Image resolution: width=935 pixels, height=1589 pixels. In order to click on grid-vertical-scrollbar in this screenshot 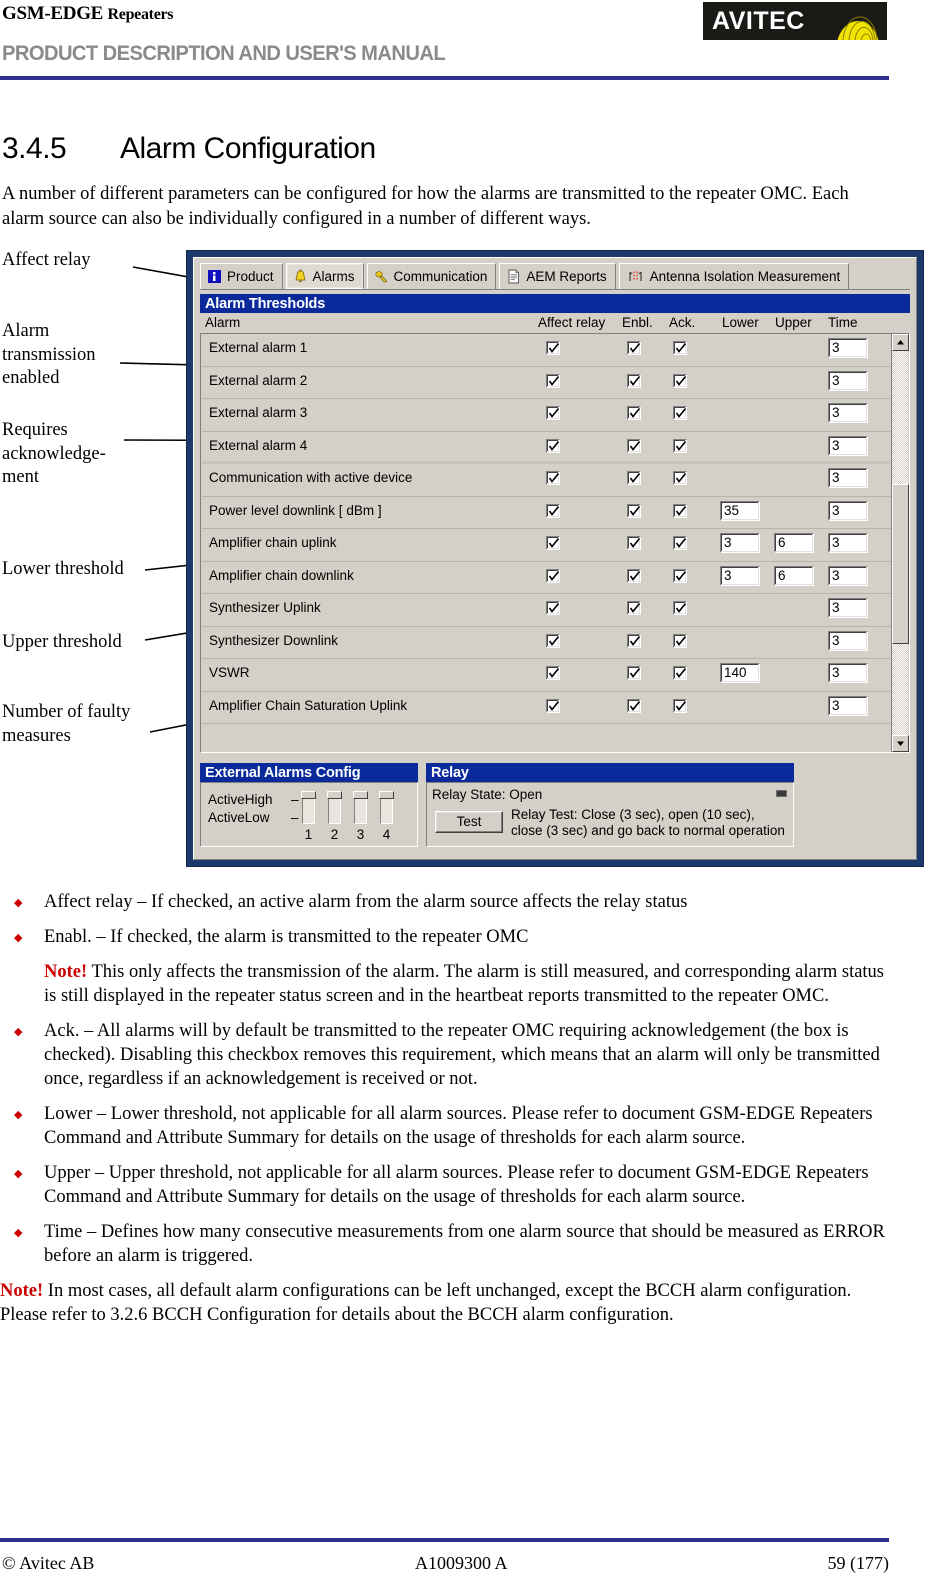, I will do `click(900, 543)`.